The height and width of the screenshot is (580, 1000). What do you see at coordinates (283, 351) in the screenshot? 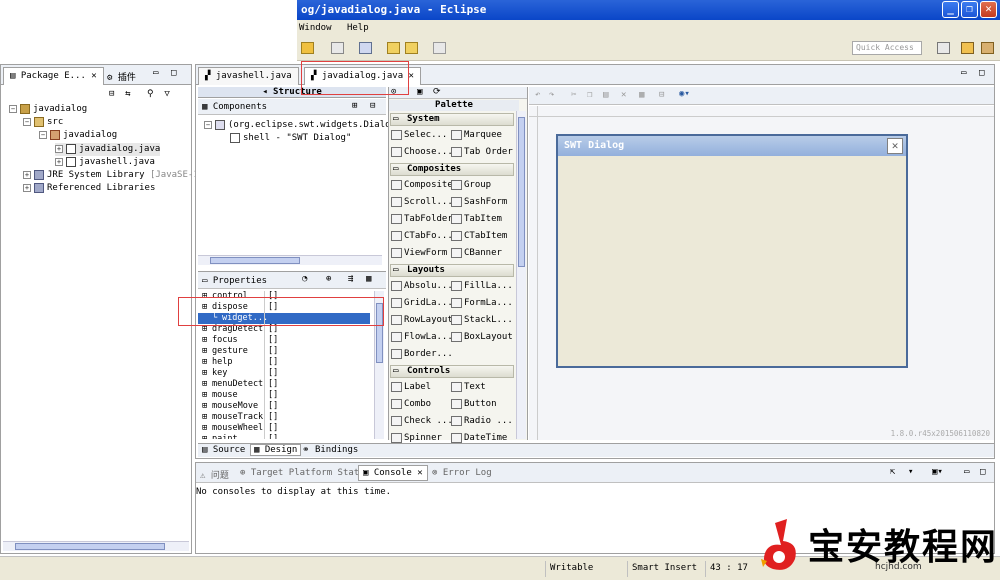
I see `property-row: ⊞ gesture []` at bounding box center [283, 351].